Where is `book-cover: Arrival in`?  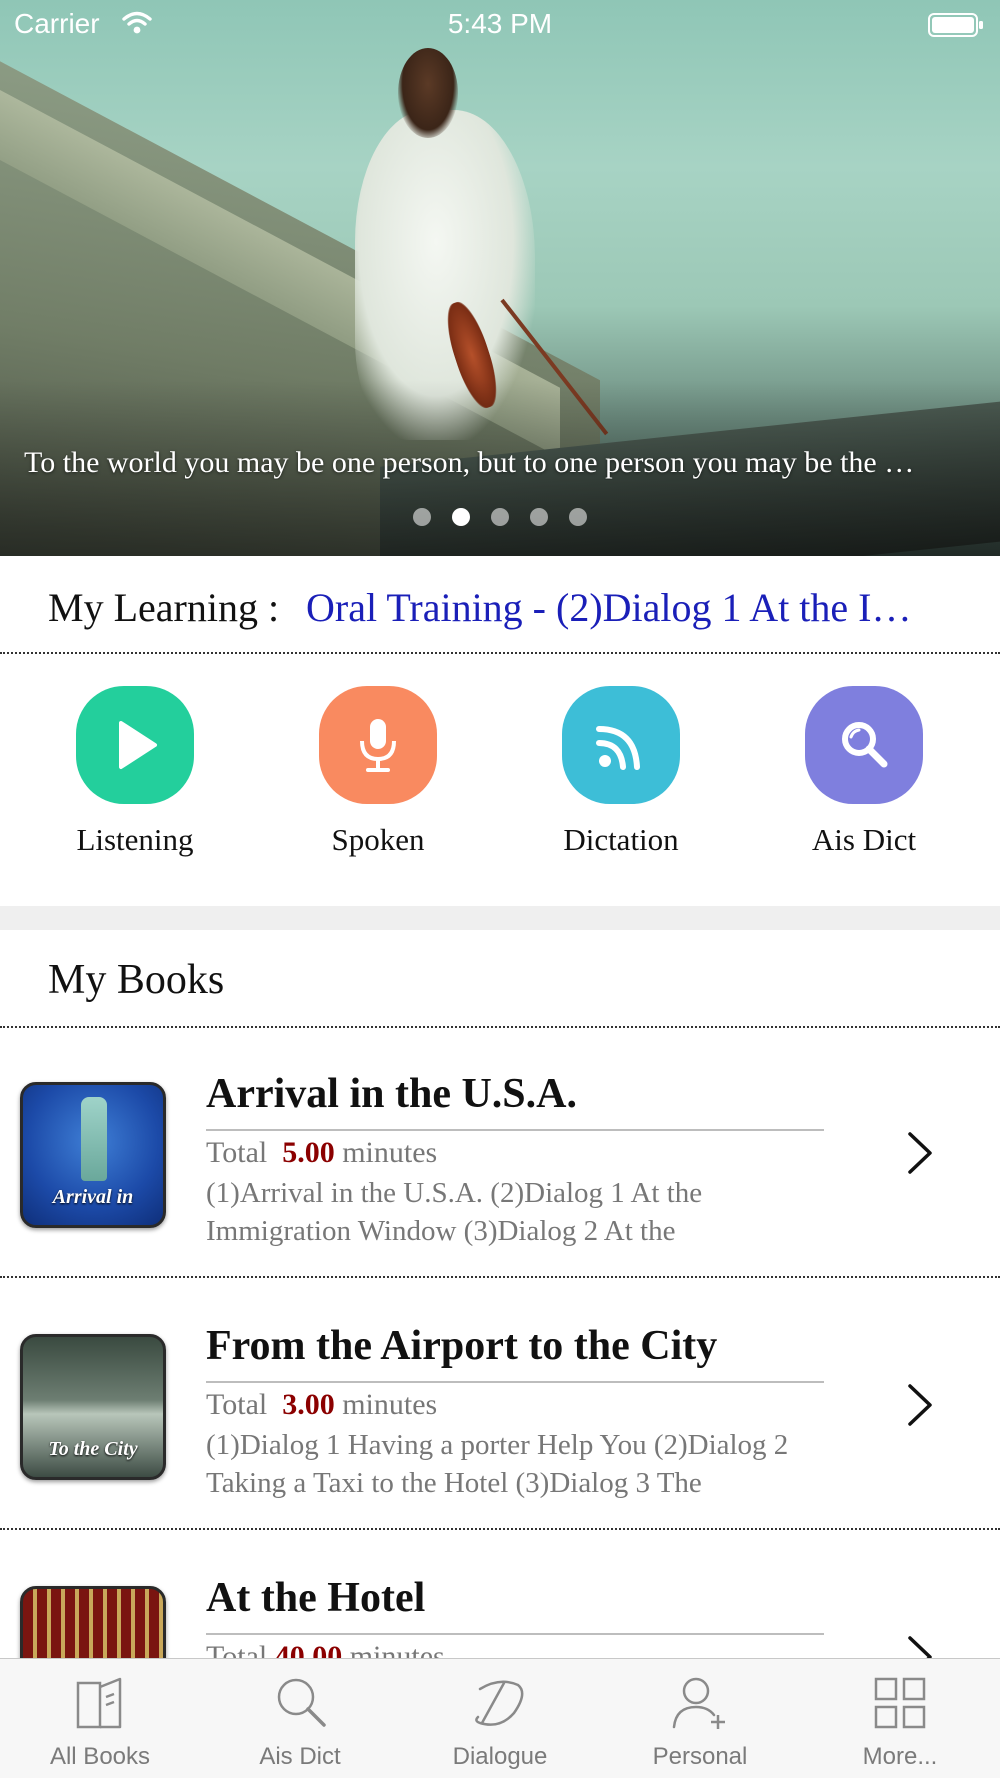
book-cover: Arrival in is located at coordinates (93, 1155).